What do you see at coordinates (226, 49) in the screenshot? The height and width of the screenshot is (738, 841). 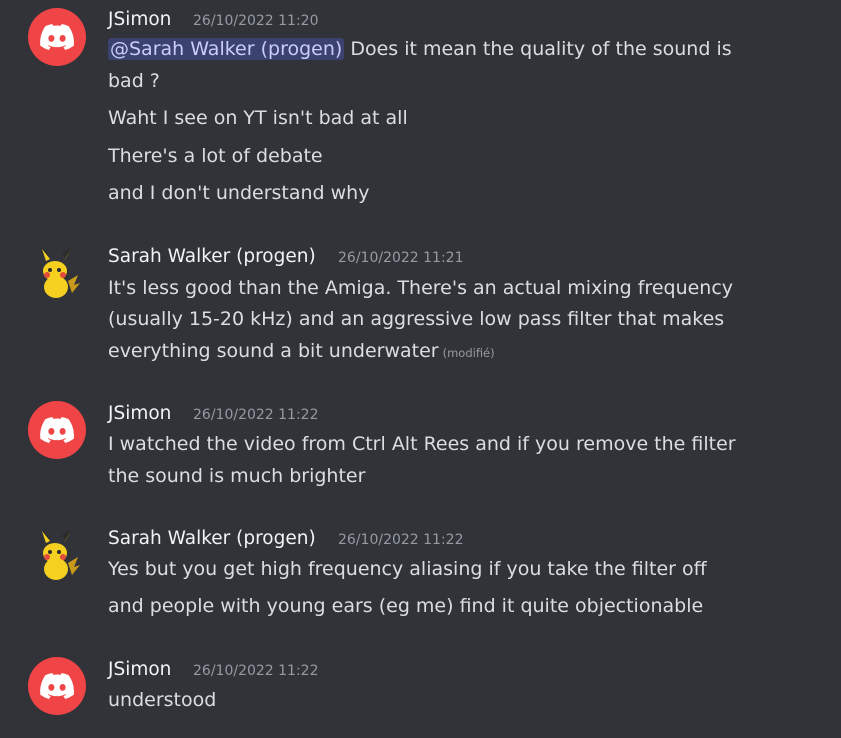 I see `user-mention: @Sarah Walker (progen)` at bounding box center [226, 49].